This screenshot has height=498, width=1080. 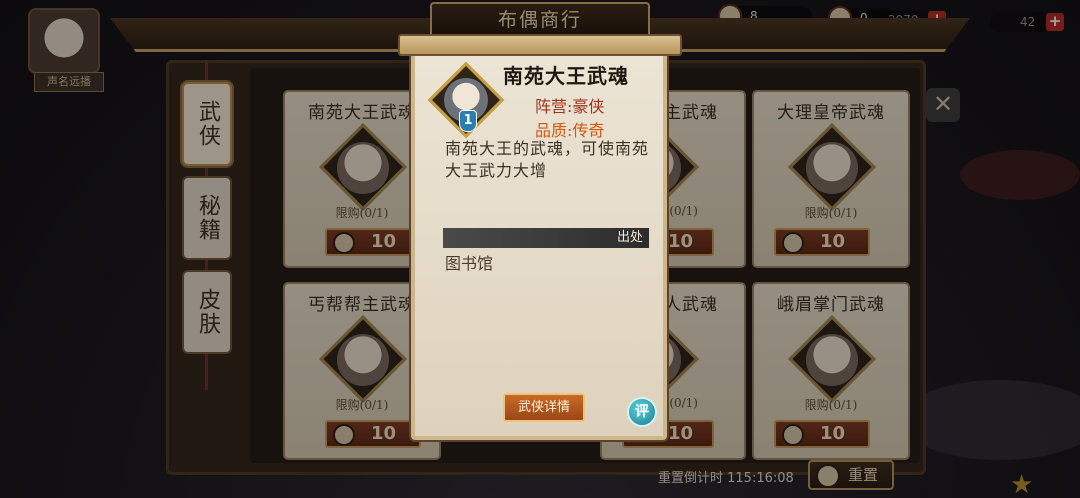 I want to click on source-value: 图书馆, so click(x=469, y=262).